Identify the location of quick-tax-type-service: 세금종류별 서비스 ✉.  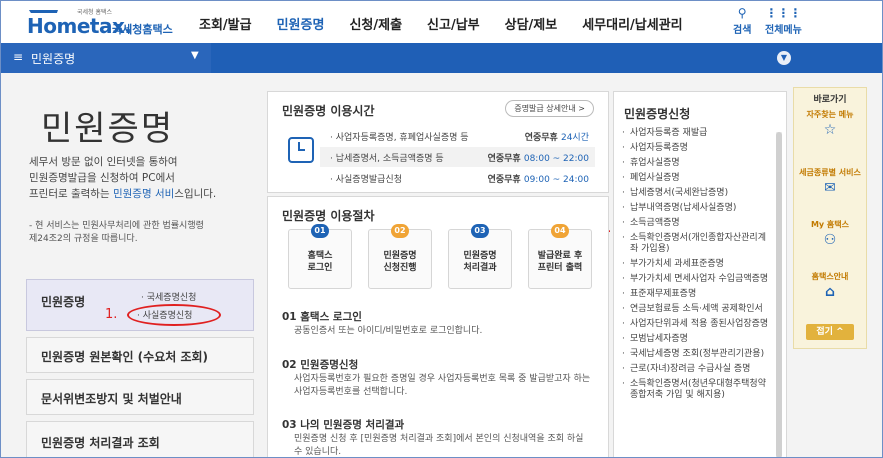
(830, 182).